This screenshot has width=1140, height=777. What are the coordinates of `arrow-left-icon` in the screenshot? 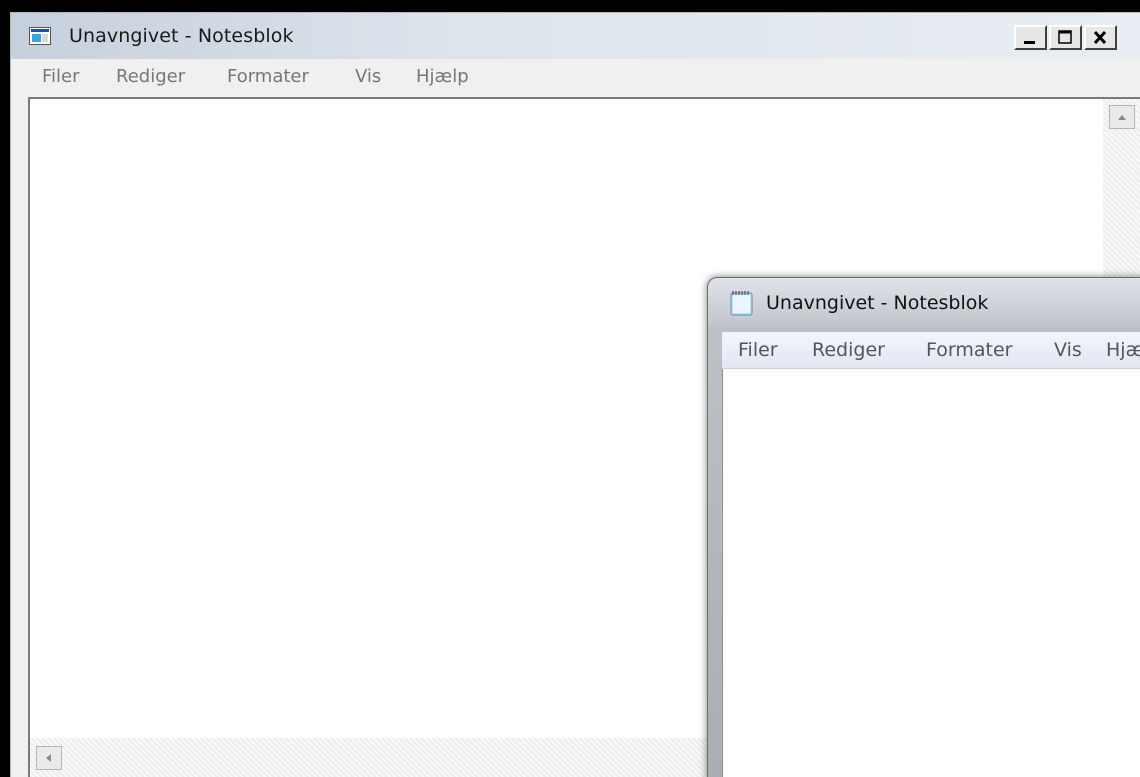 It's located at (48, 758).